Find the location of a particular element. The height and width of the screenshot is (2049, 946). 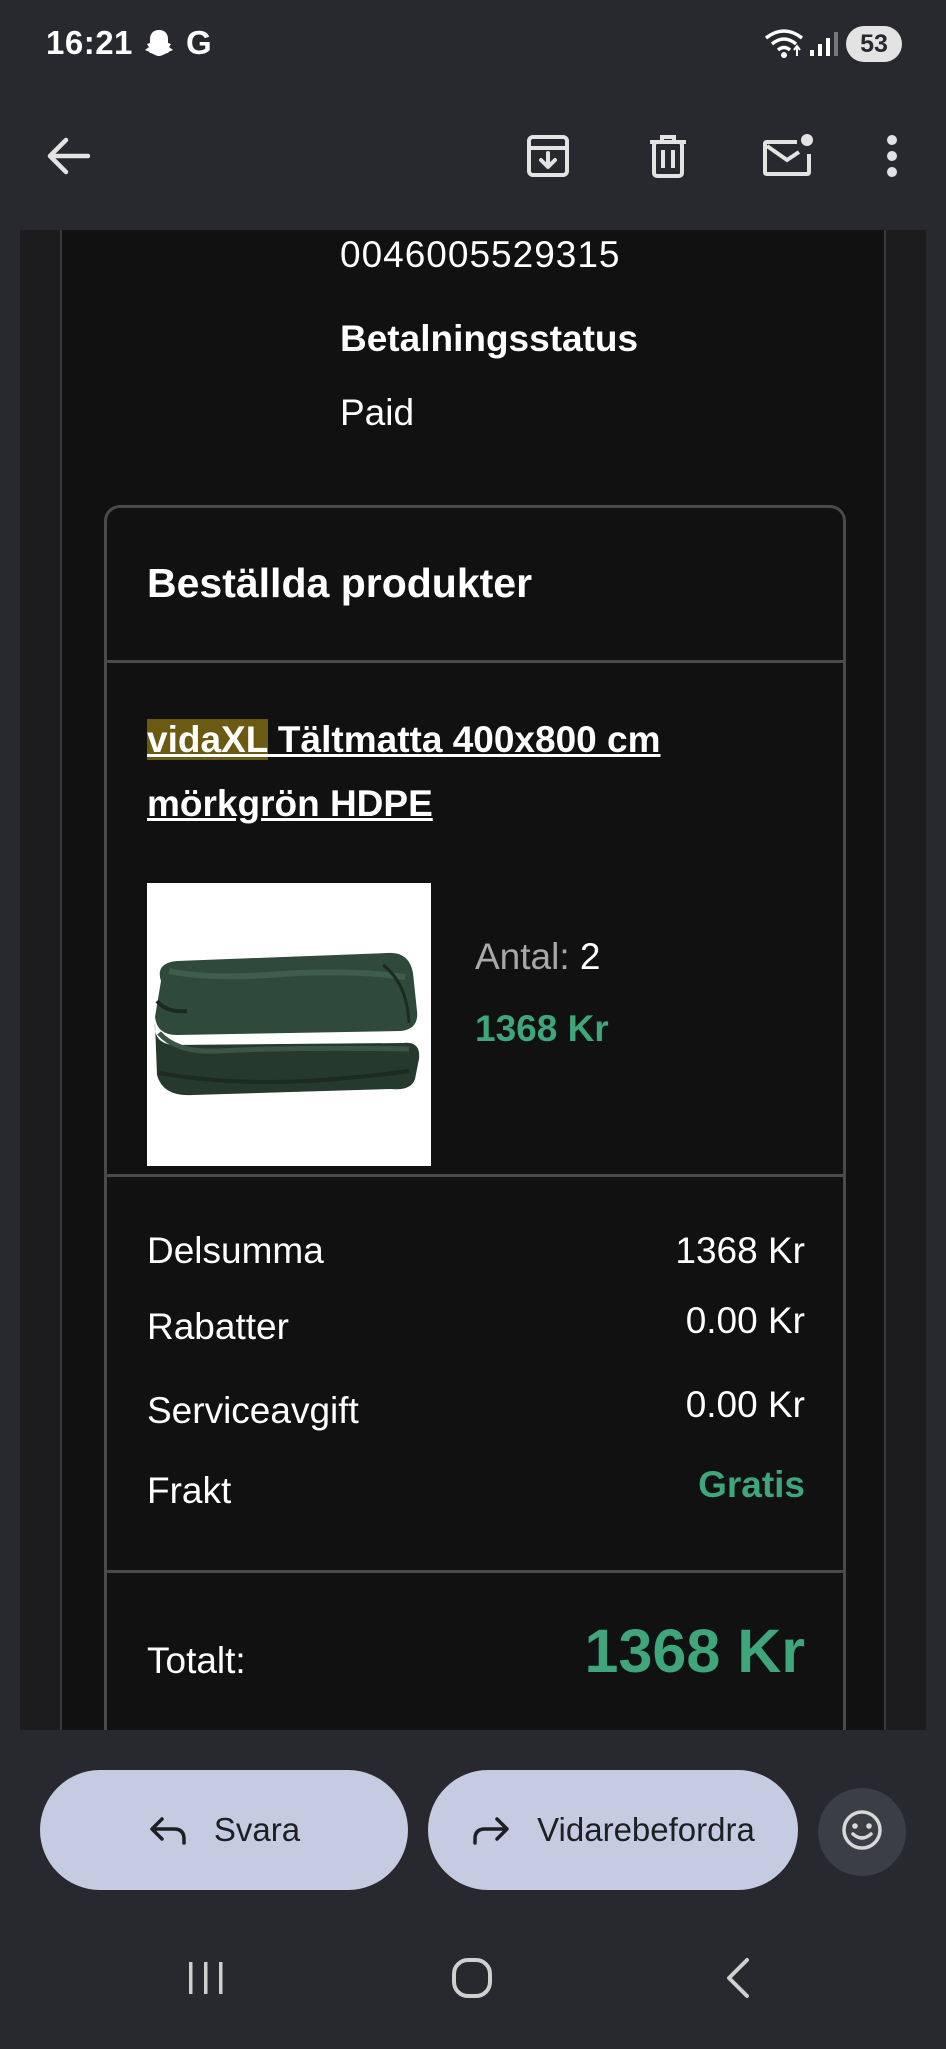

wifi-icon is located at coordinates (784, 44).